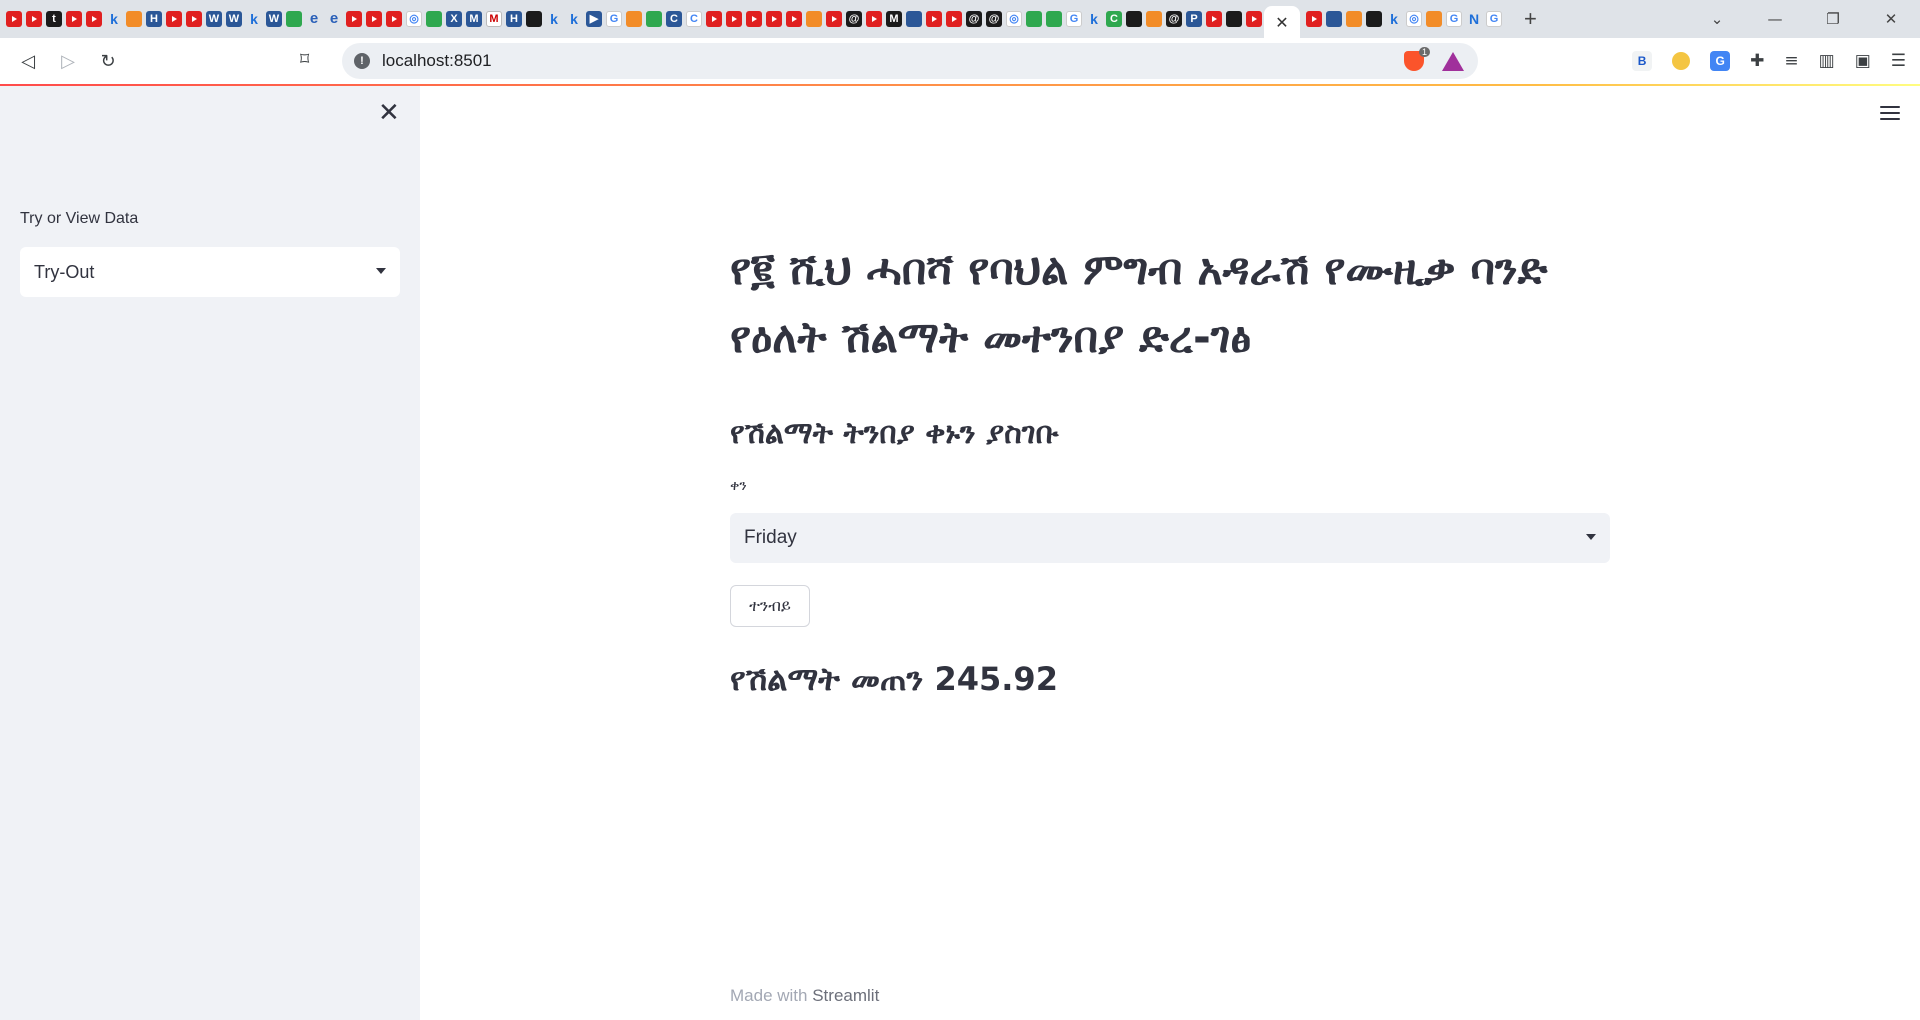 This screenshot has height=1020, width=1920. Describe the element at coordinates (770, 606) in the screenshot. I see `predict-button: ተንብይ` at that location.